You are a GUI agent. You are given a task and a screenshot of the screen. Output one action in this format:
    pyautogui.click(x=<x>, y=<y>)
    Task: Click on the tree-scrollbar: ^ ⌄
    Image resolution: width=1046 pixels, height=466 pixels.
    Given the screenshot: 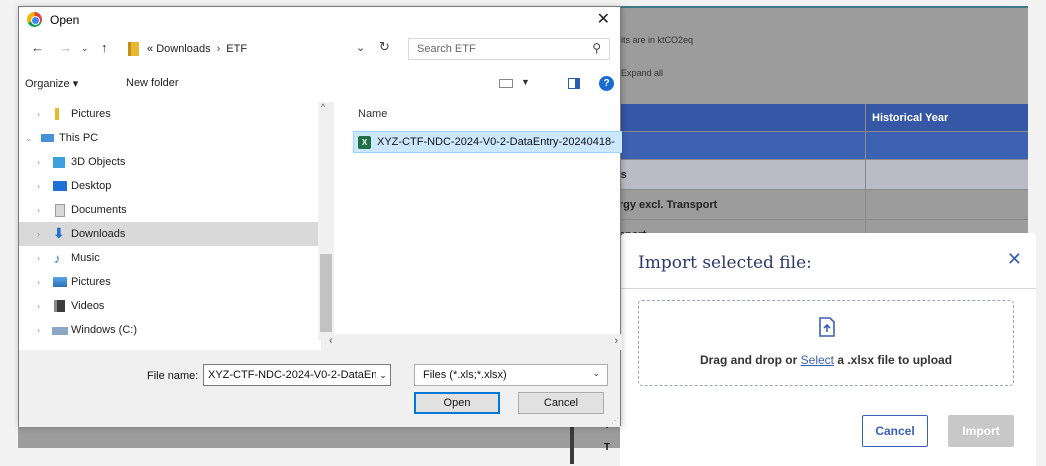 What is the action you would take?
    pyautogui.click(x=326, y=221)
    